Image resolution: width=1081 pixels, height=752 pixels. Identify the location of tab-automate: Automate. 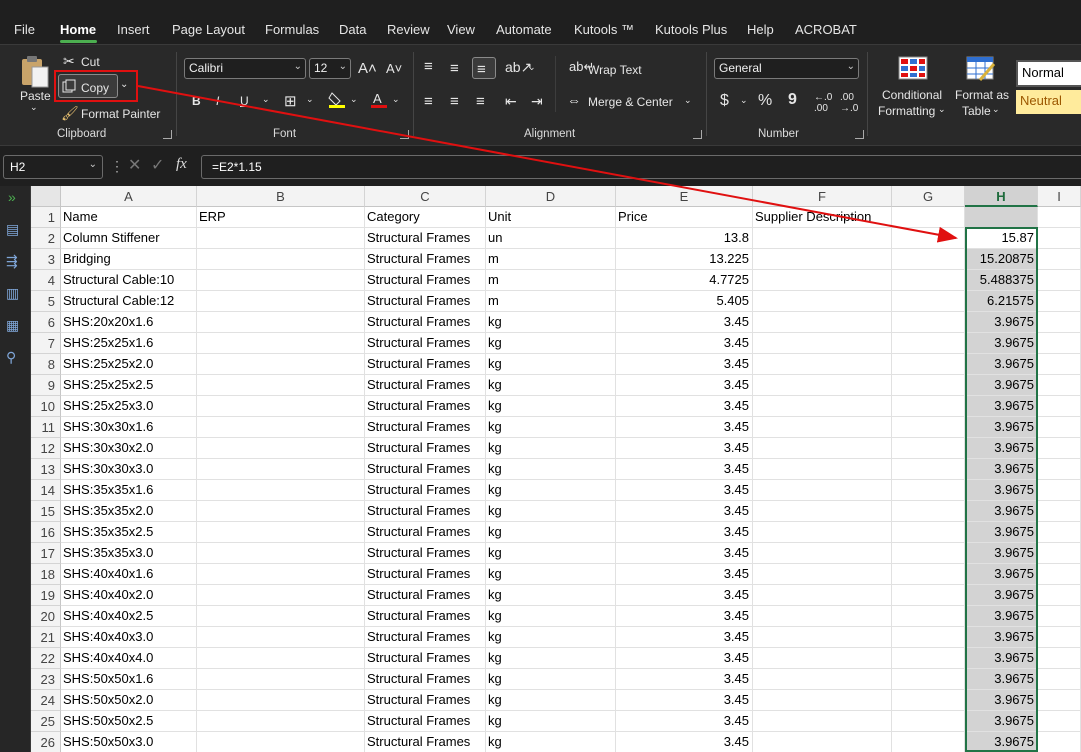
(524, 29).